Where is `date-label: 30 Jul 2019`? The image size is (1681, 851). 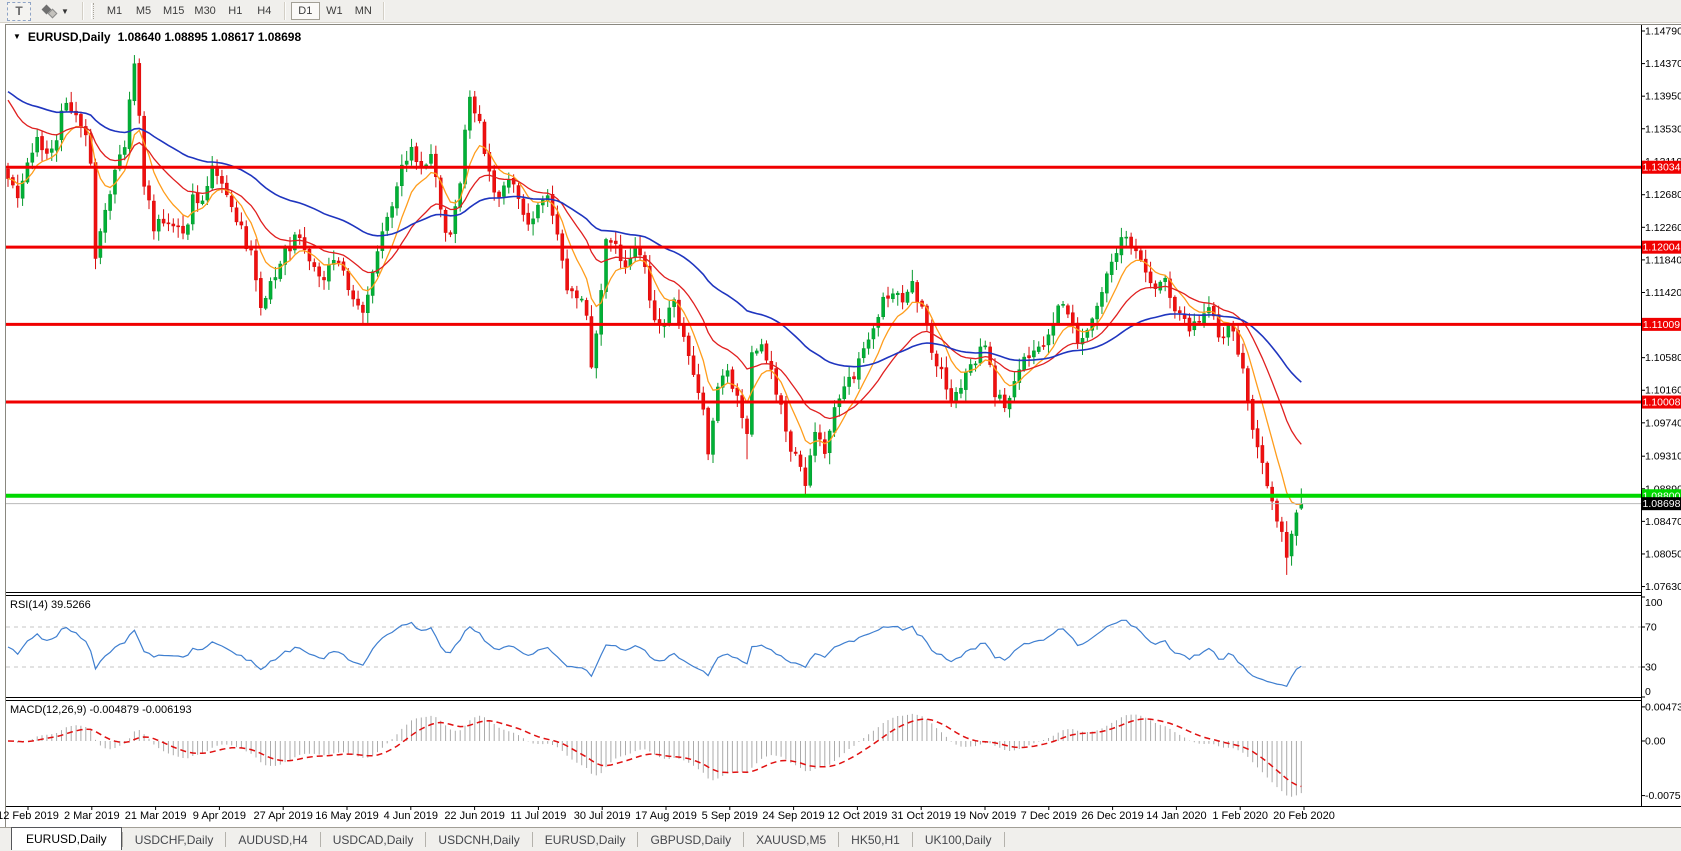
date-label: 30 Jul 2019 is located at coordinates (602, 816).